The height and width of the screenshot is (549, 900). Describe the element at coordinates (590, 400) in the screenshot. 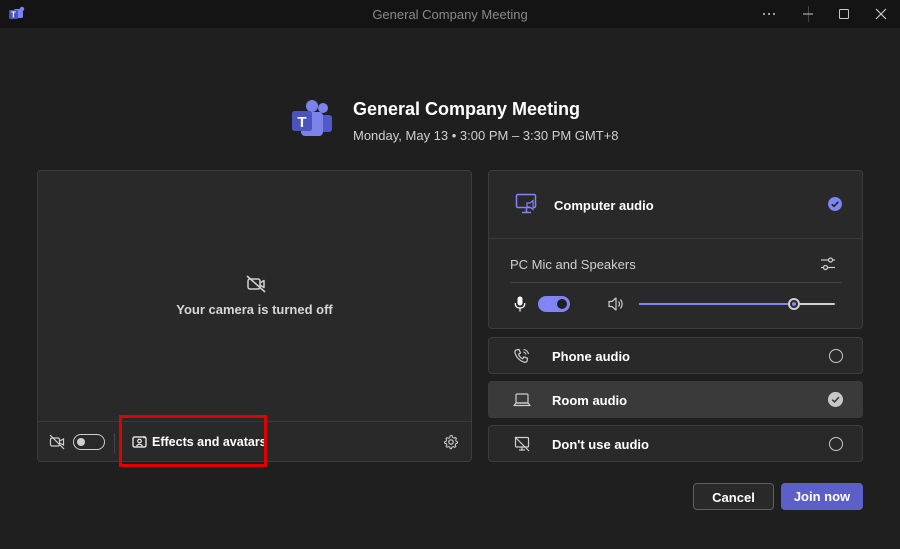

I see `room-audio-label: Room audio` at that location.